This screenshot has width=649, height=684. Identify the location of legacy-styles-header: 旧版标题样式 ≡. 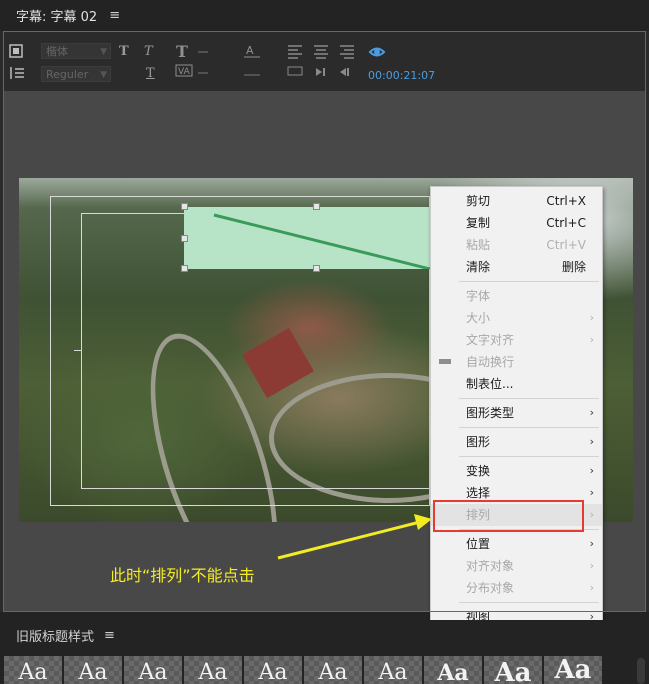
(324, 635).